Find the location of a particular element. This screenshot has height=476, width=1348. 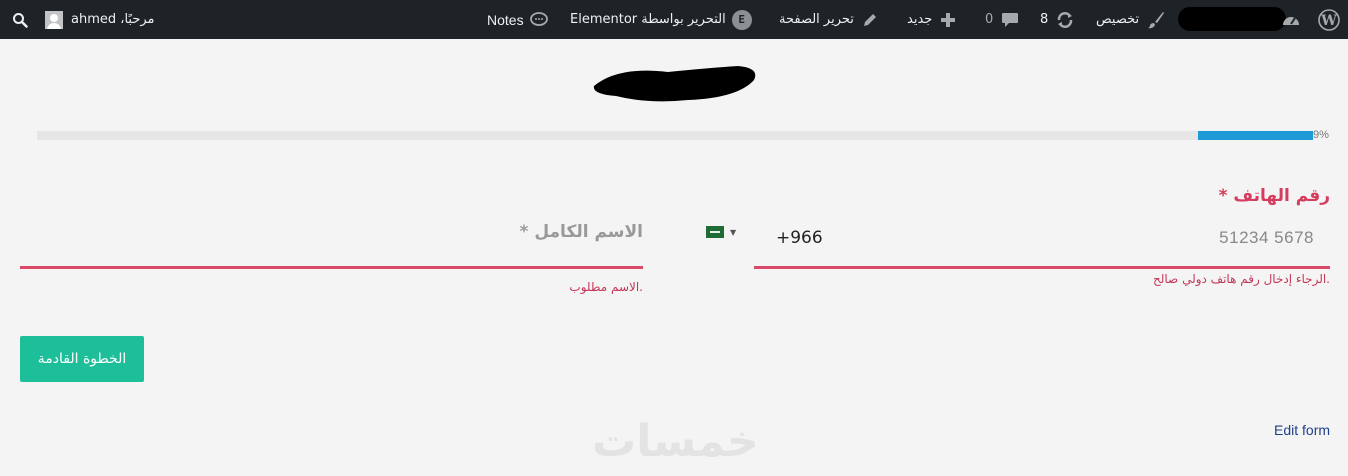

dashboard-icon is located at coordinates (1291, 20).